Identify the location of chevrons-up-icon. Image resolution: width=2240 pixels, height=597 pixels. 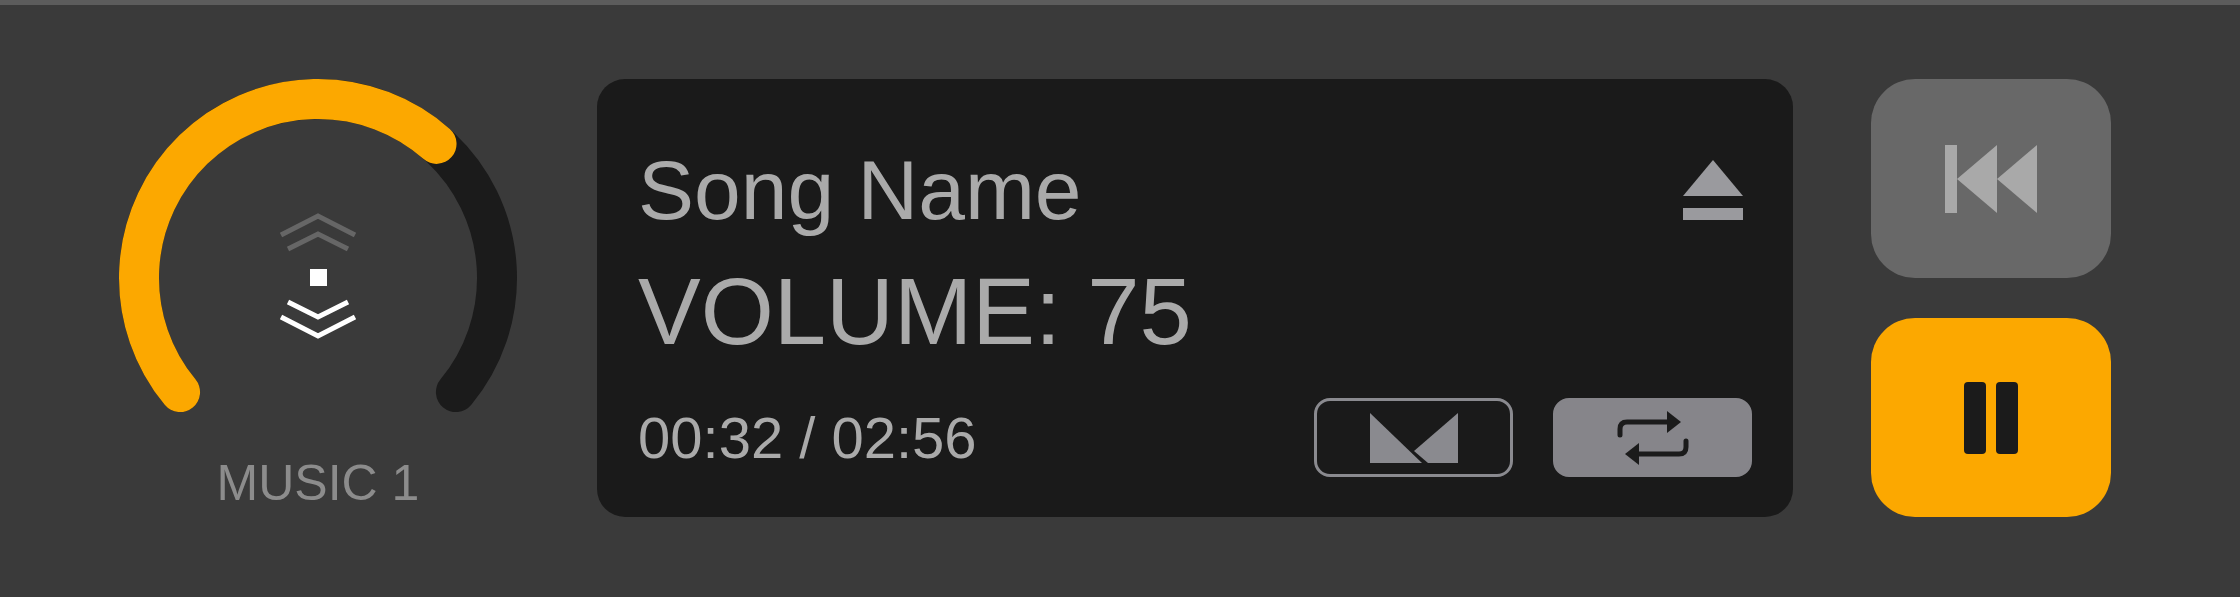
(318, 232).